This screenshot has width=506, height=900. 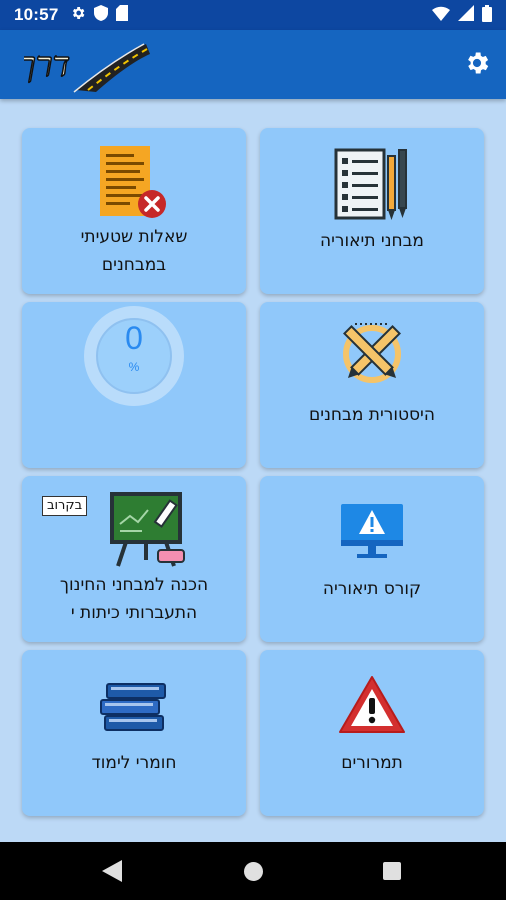 I want to click on tile-study-materials-label: חומרי לימוד, so click(x=134, y=763).